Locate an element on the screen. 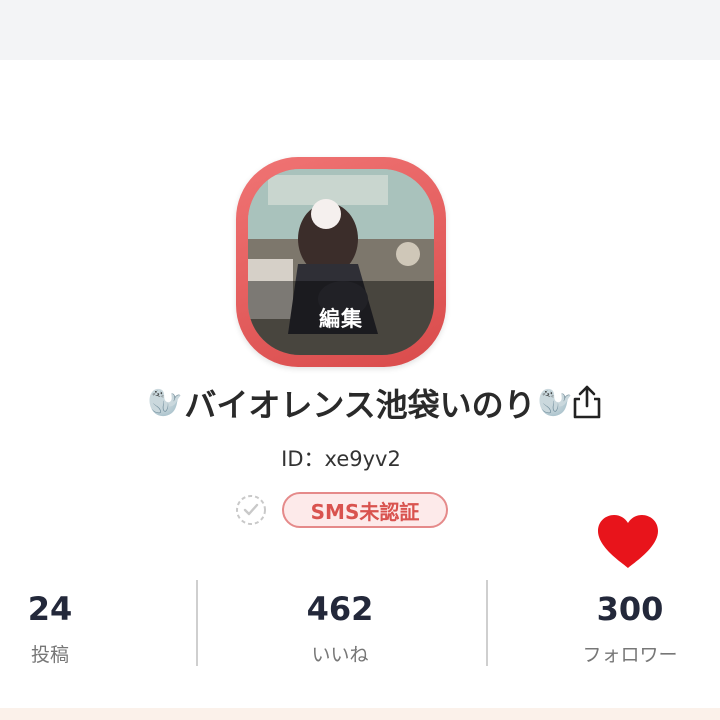  edit-label: 編集 is located at coordinates (341, 319).